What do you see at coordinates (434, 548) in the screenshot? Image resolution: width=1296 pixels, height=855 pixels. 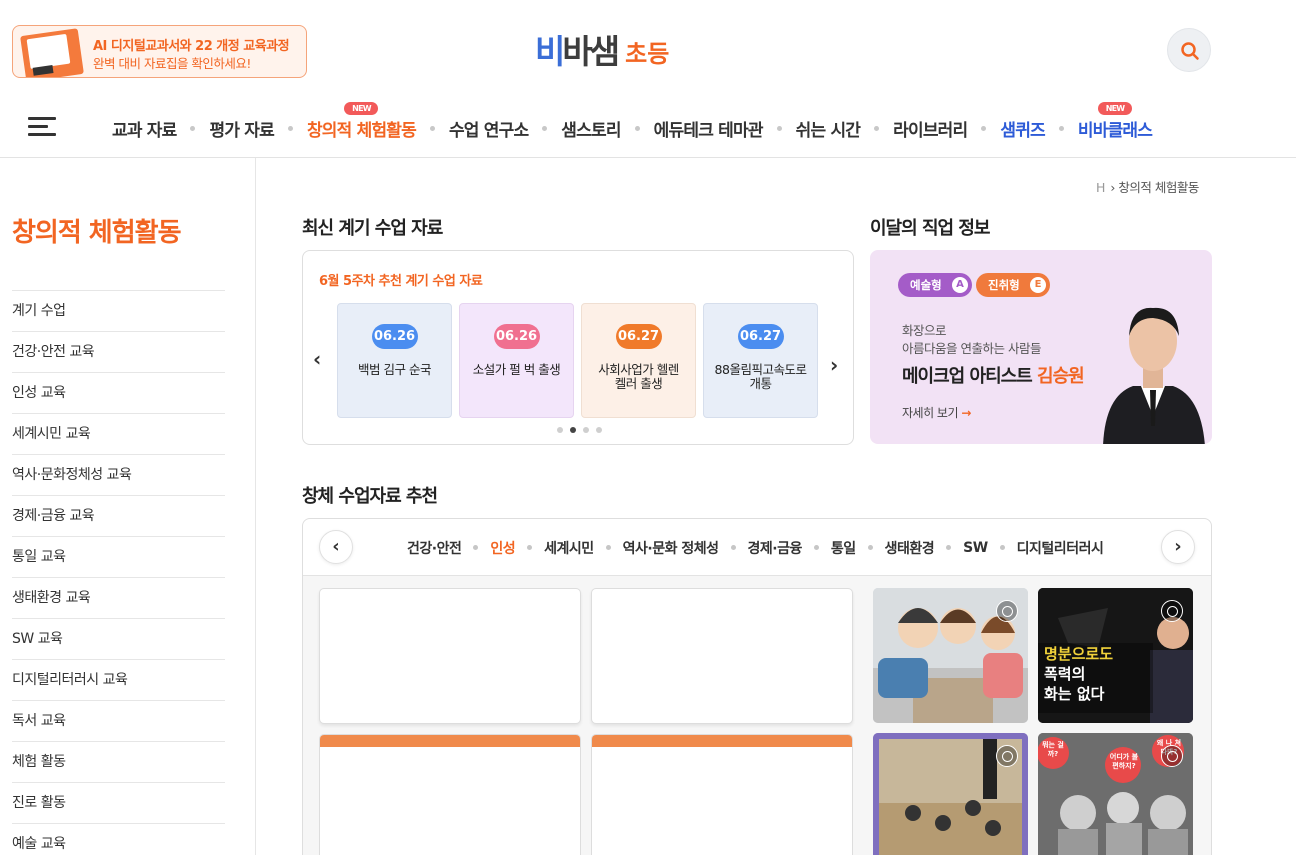 I see `tab-health: 건강·안전` at bounding box center [434, 548].